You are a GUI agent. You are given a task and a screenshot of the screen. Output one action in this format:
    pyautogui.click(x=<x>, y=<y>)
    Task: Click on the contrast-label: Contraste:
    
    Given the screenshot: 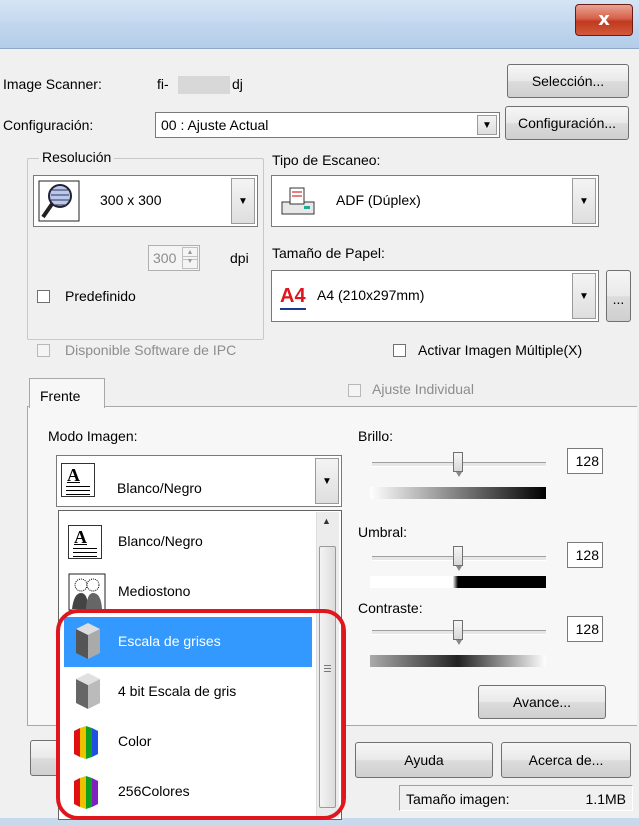 What is the action you would take?
    pyautogui.click(x=390, y=608)
    